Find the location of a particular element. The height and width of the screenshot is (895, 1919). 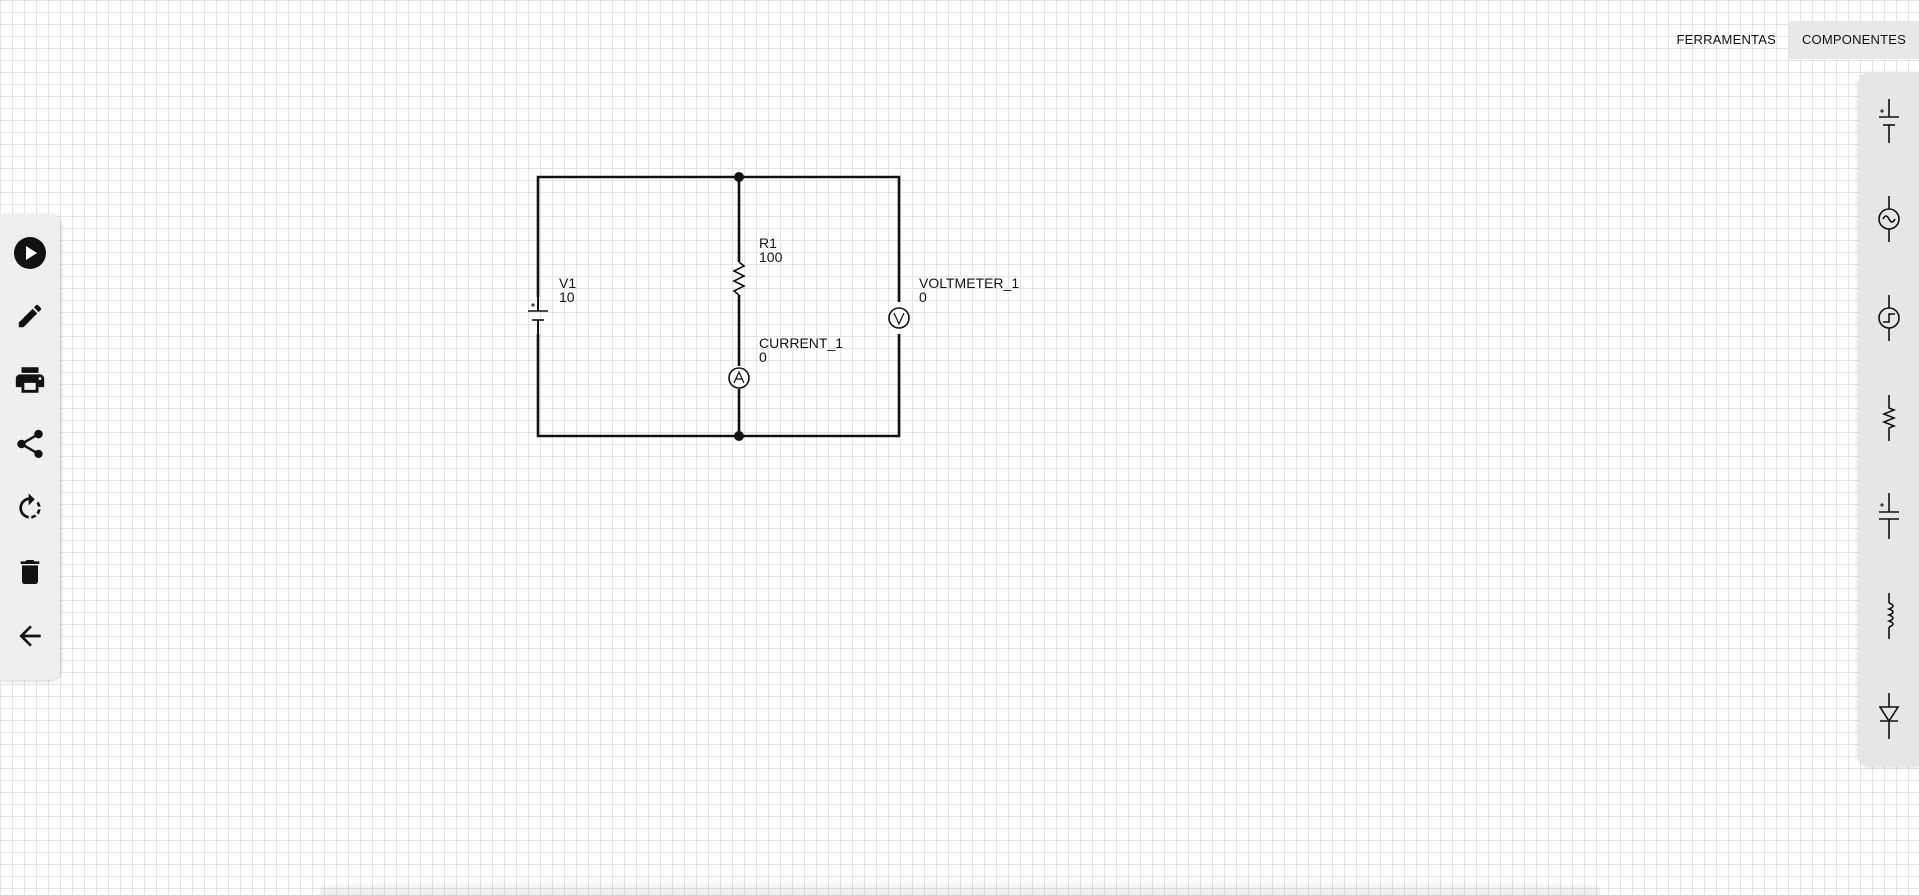

voltmeter-name-label: VOLTMETER_1 is located at coordinates (969, 283).